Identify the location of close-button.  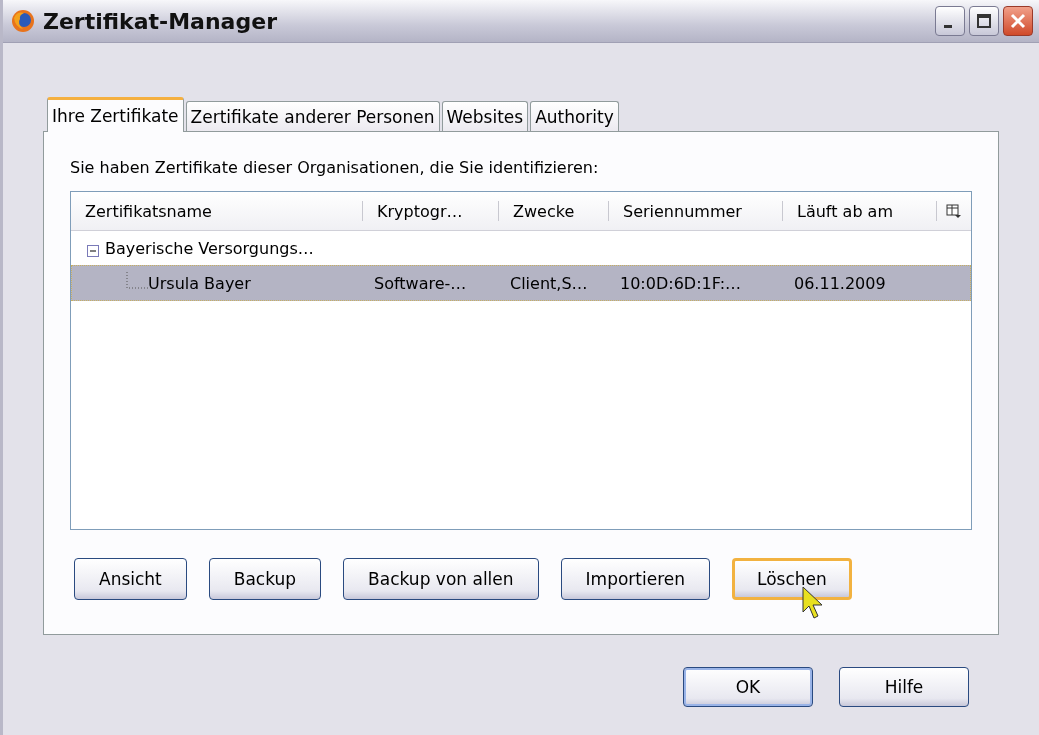
(1018, 21).